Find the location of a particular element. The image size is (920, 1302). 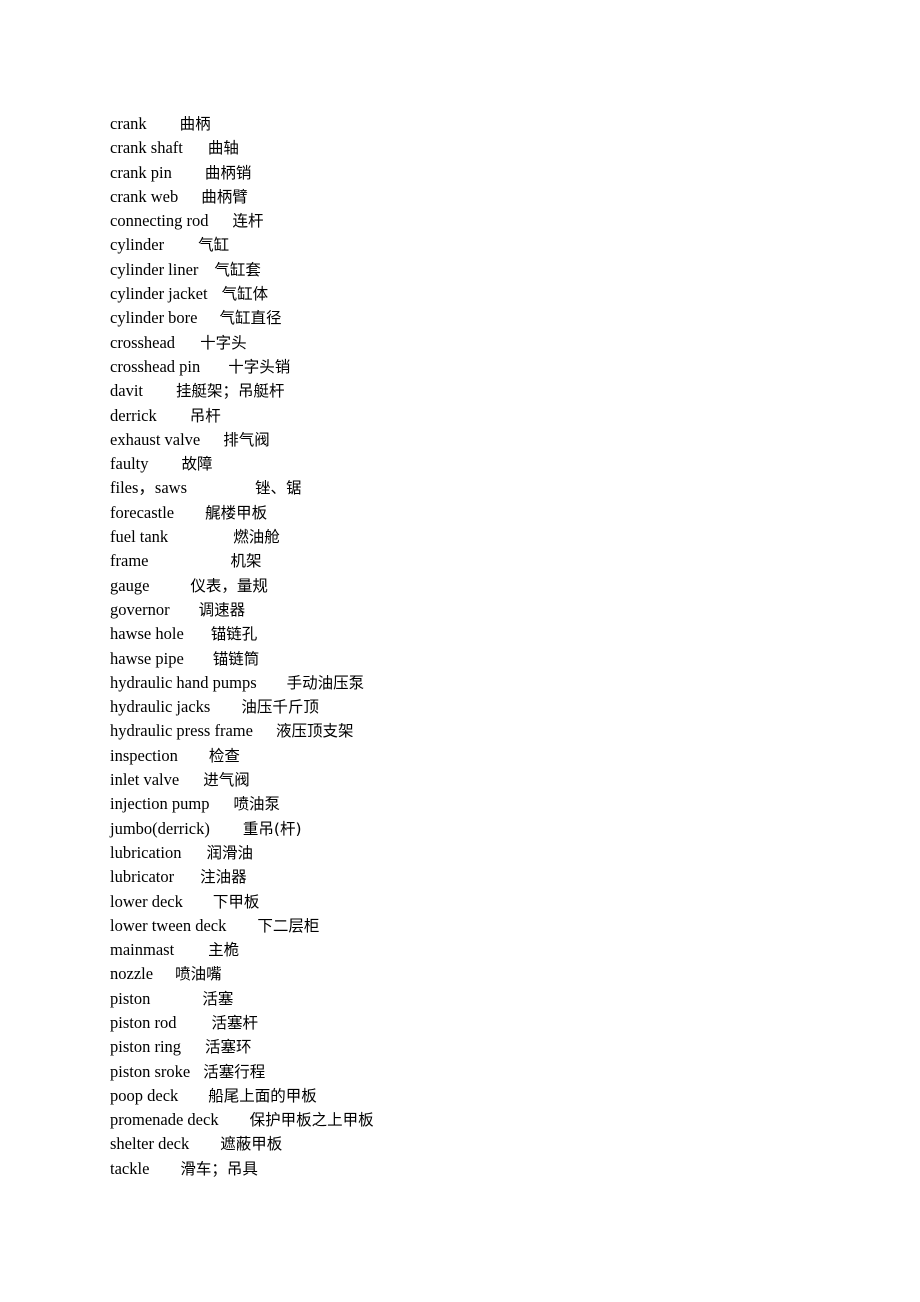

glossary-entry: jumbo(derrick) 重吊(杆) is located at coordinates (490, 829).